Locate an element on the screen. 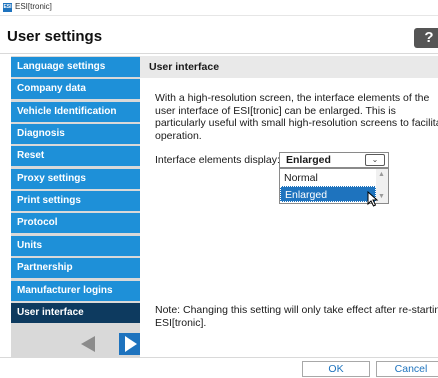  display-size-dropdown: Enlarged ⌄ is located at coordinates (334, 160).